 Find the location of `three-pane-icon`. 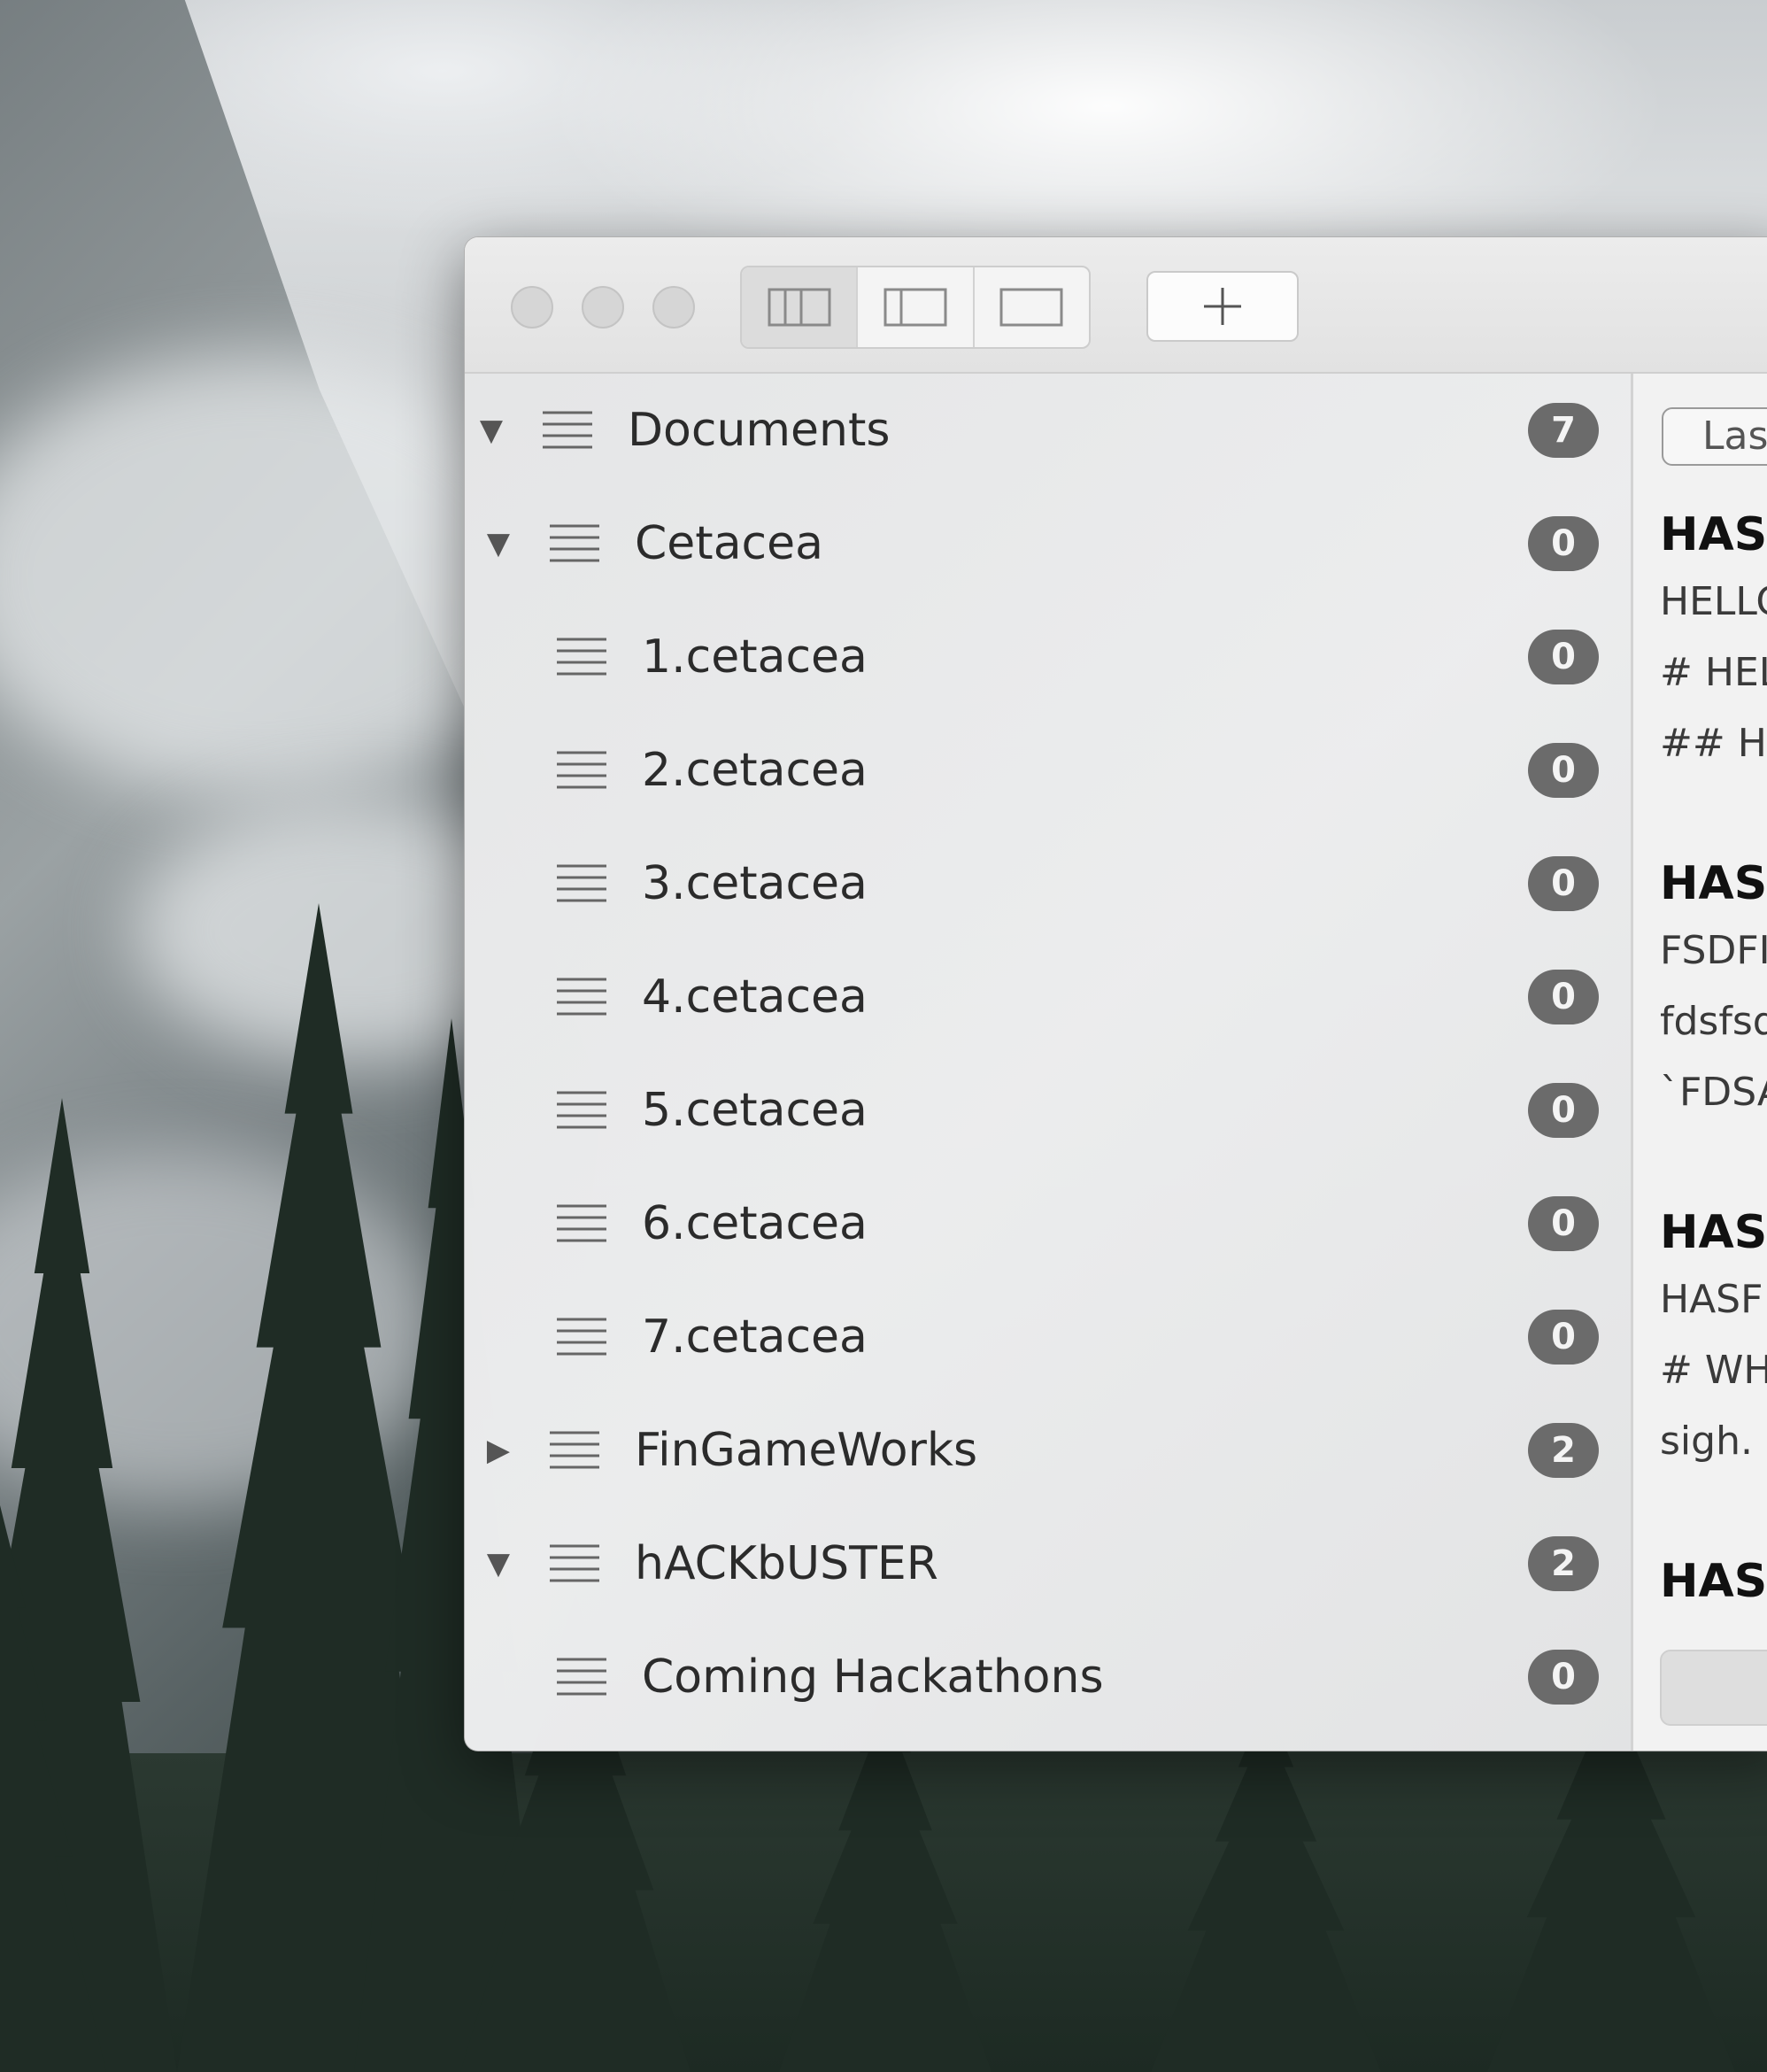

three-pane-icon is located at coordinates (799, 307).